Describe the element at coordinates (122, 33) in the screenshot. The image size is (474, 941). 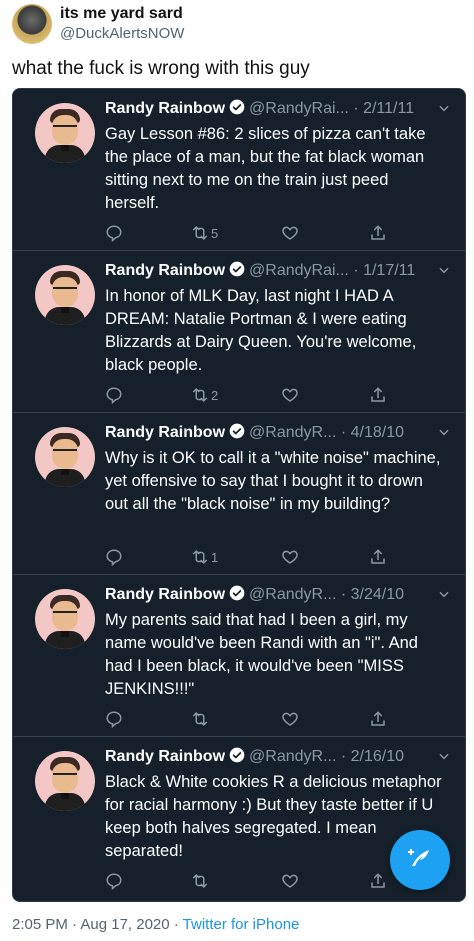
I see `user-handle: @DuckAlertsNOW` at that location.